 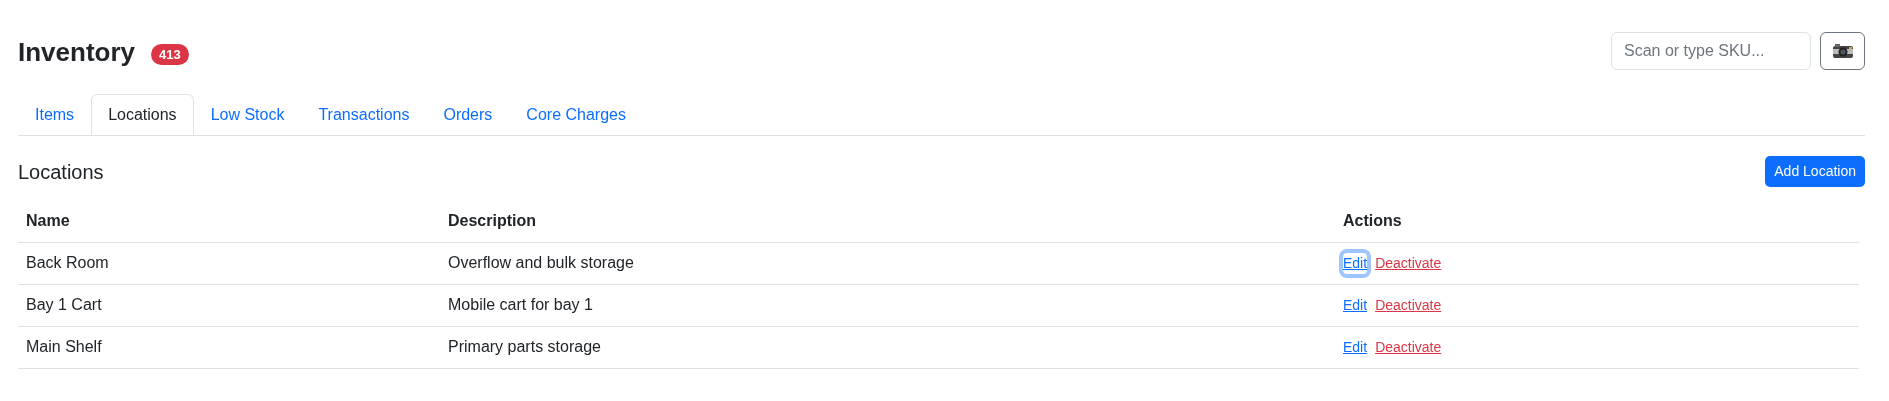 I want to click on table-cell: Back Room, so click(x=229, y=263).